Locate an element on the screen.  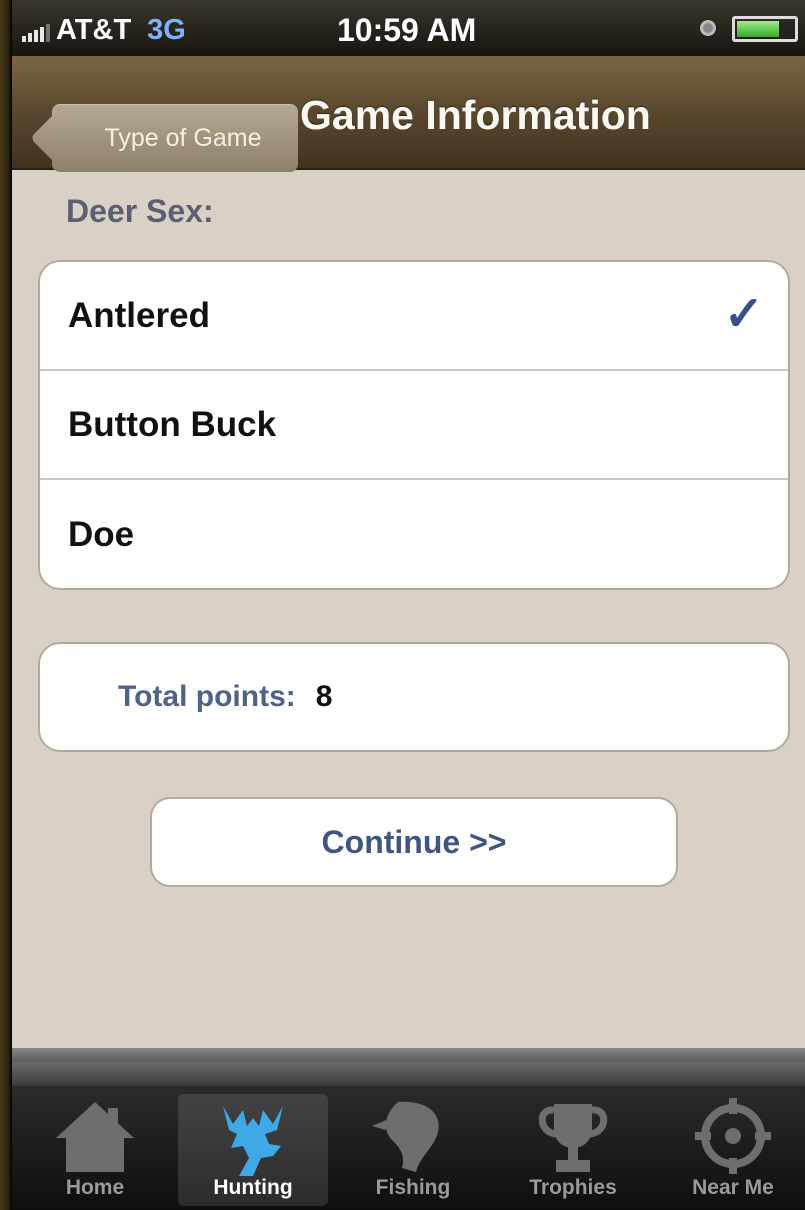
status-time: 10:59 AM is located at coordinates (407, 30).